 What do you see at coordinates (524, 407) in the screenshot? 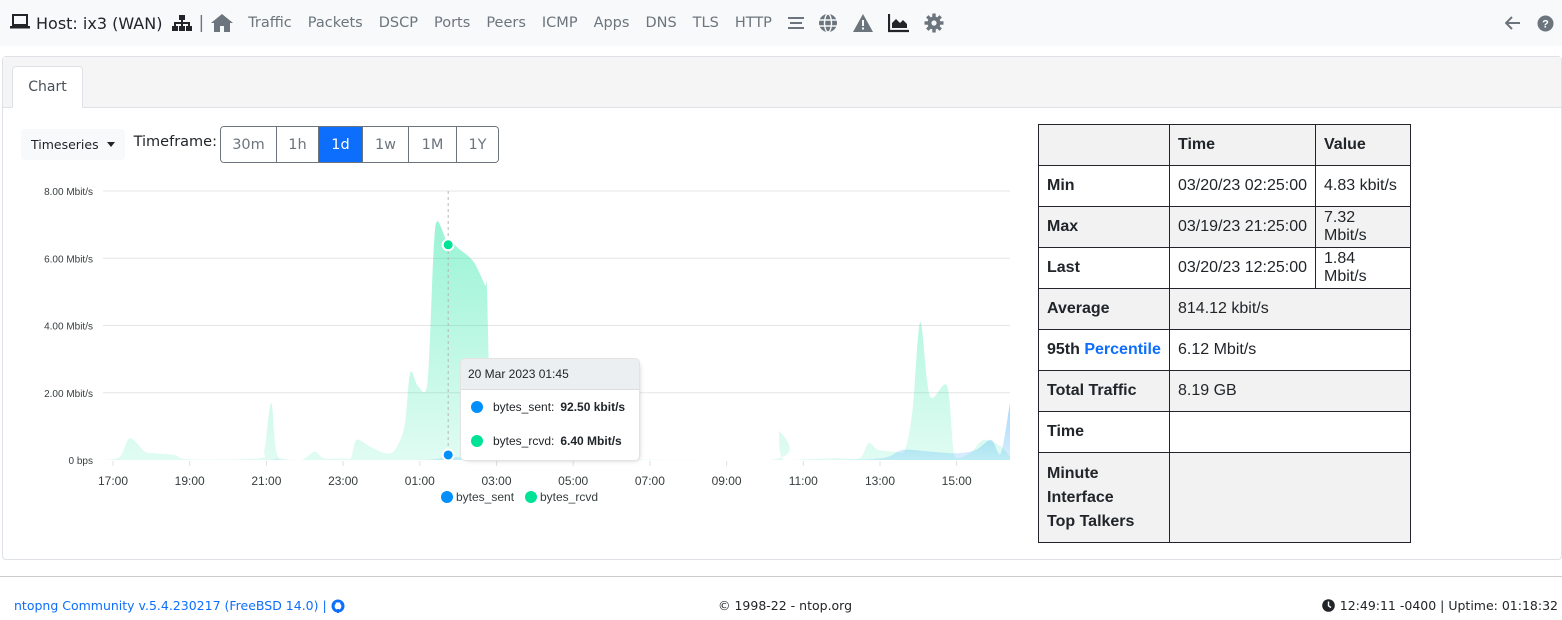
I see `tooltip-series-name: bytes_sent:` at bounding box center [524, 407].